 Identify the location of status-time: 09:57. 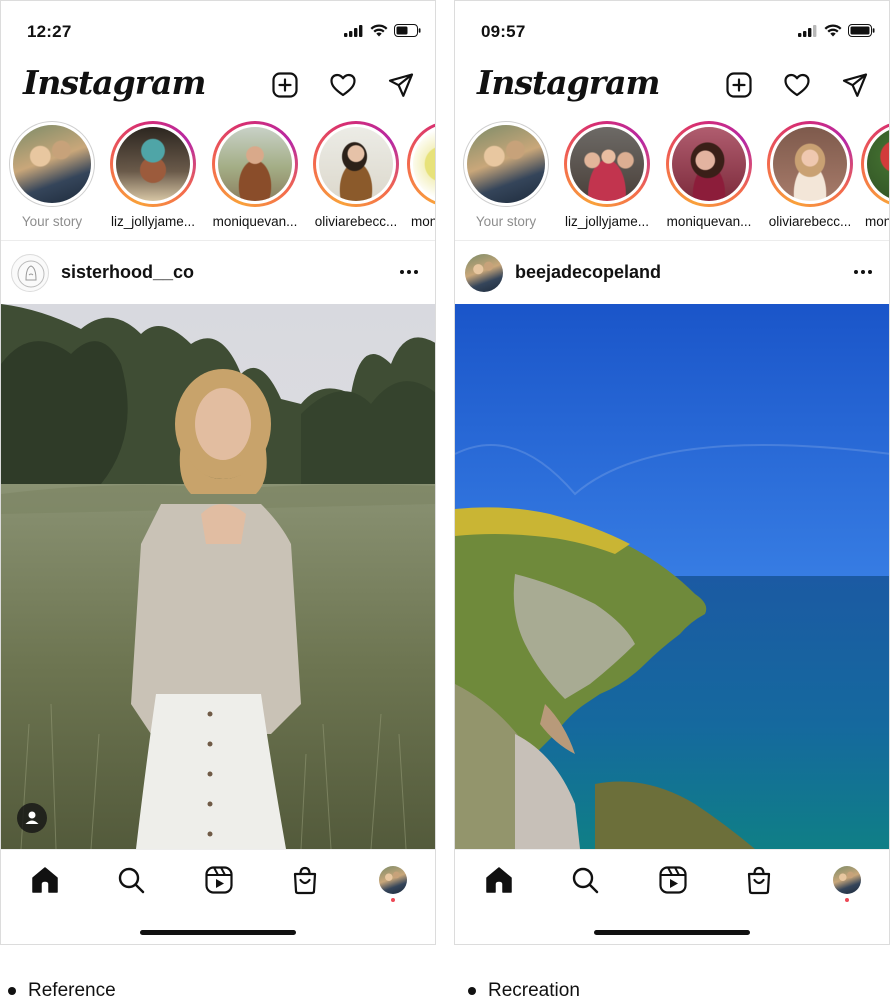
(503, 31).